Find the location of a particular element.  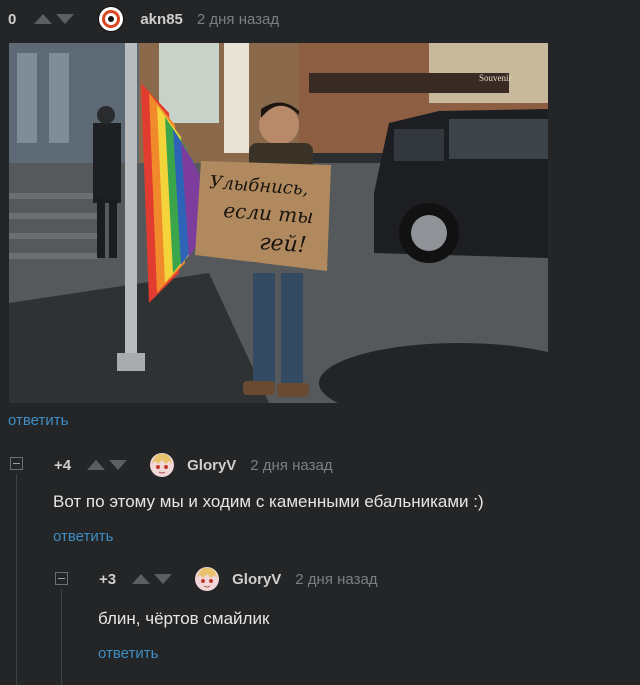

post-author-name: akn85 is located at coordinates (161, 19).